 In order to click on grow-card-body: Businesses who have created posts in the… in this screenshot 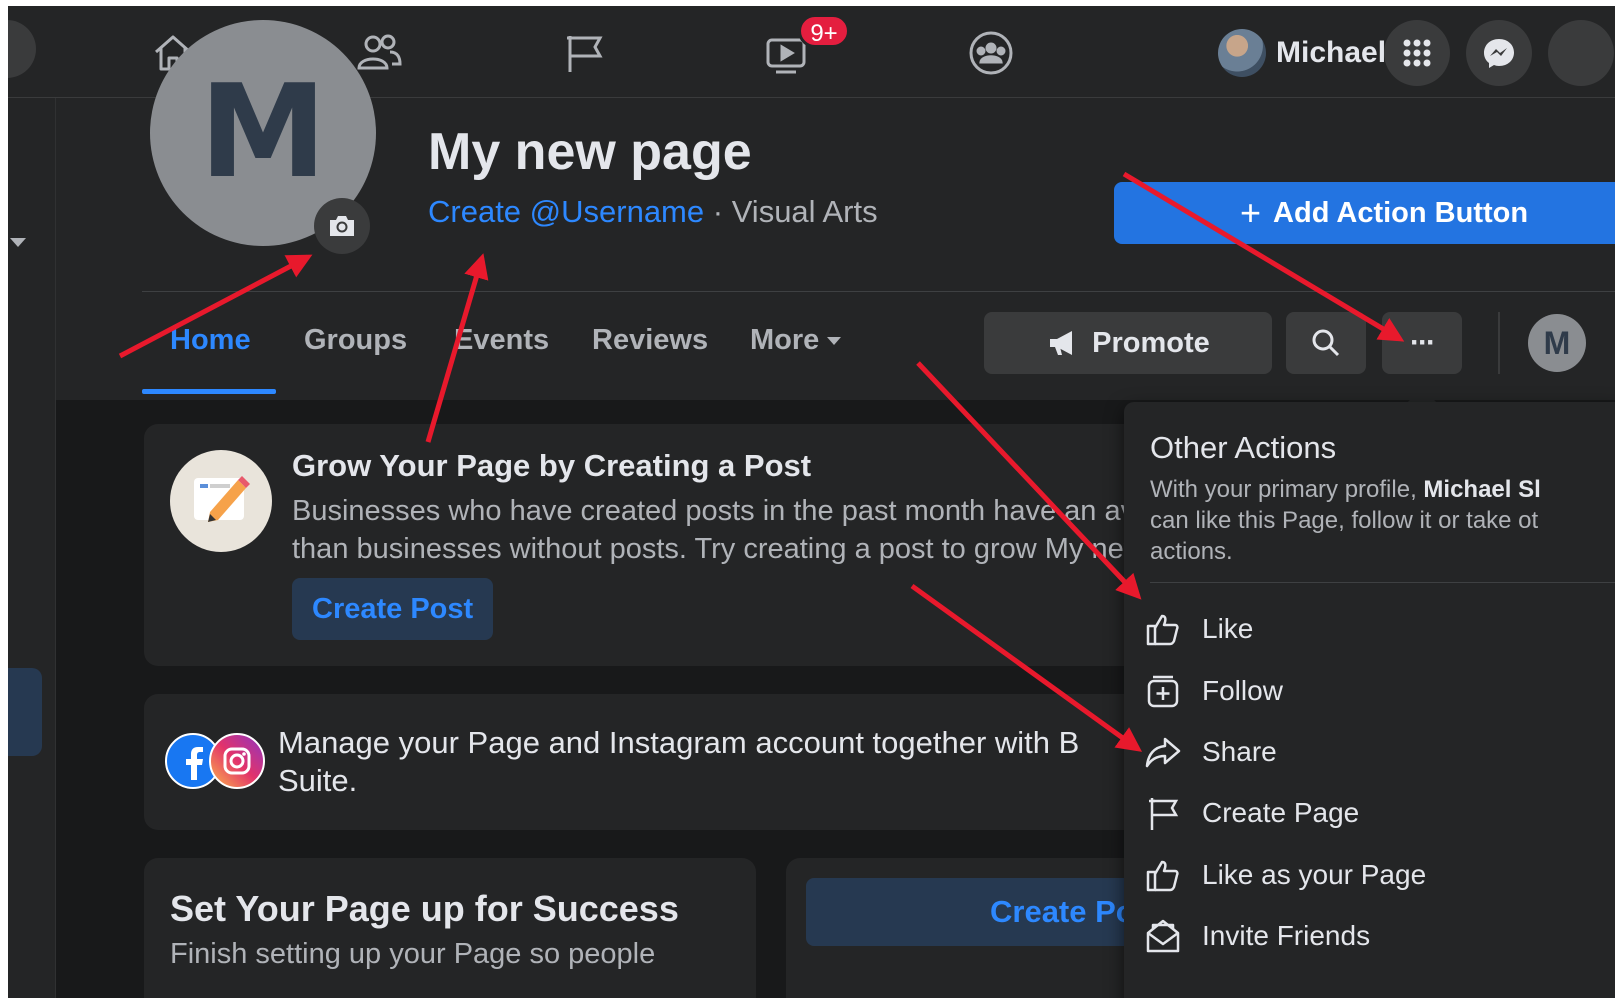, I will do `click(712, 530)`.